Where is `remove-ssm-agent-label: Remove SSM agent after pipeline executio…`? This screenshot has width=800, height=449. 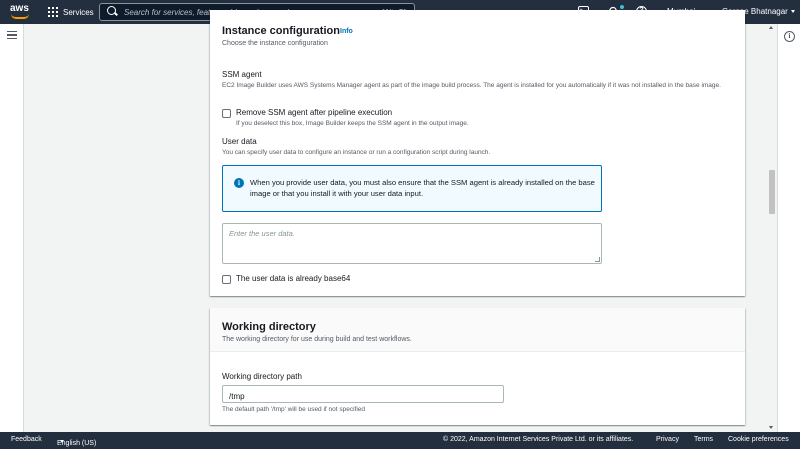 remove-ssm-agent-label: Remove SSM agent after pipeline executio… is located at coordinates (314, 112).